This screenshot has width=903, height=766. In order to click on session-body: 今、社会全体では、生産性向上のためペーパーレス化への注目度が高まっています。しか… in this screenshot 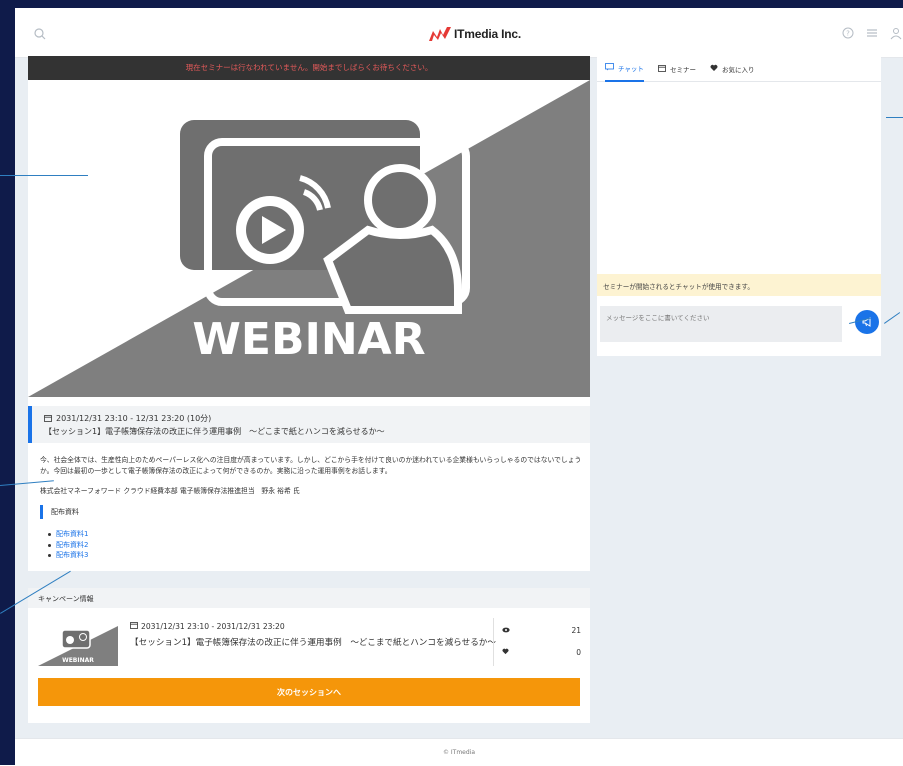, I will do `click(309, 507)`.